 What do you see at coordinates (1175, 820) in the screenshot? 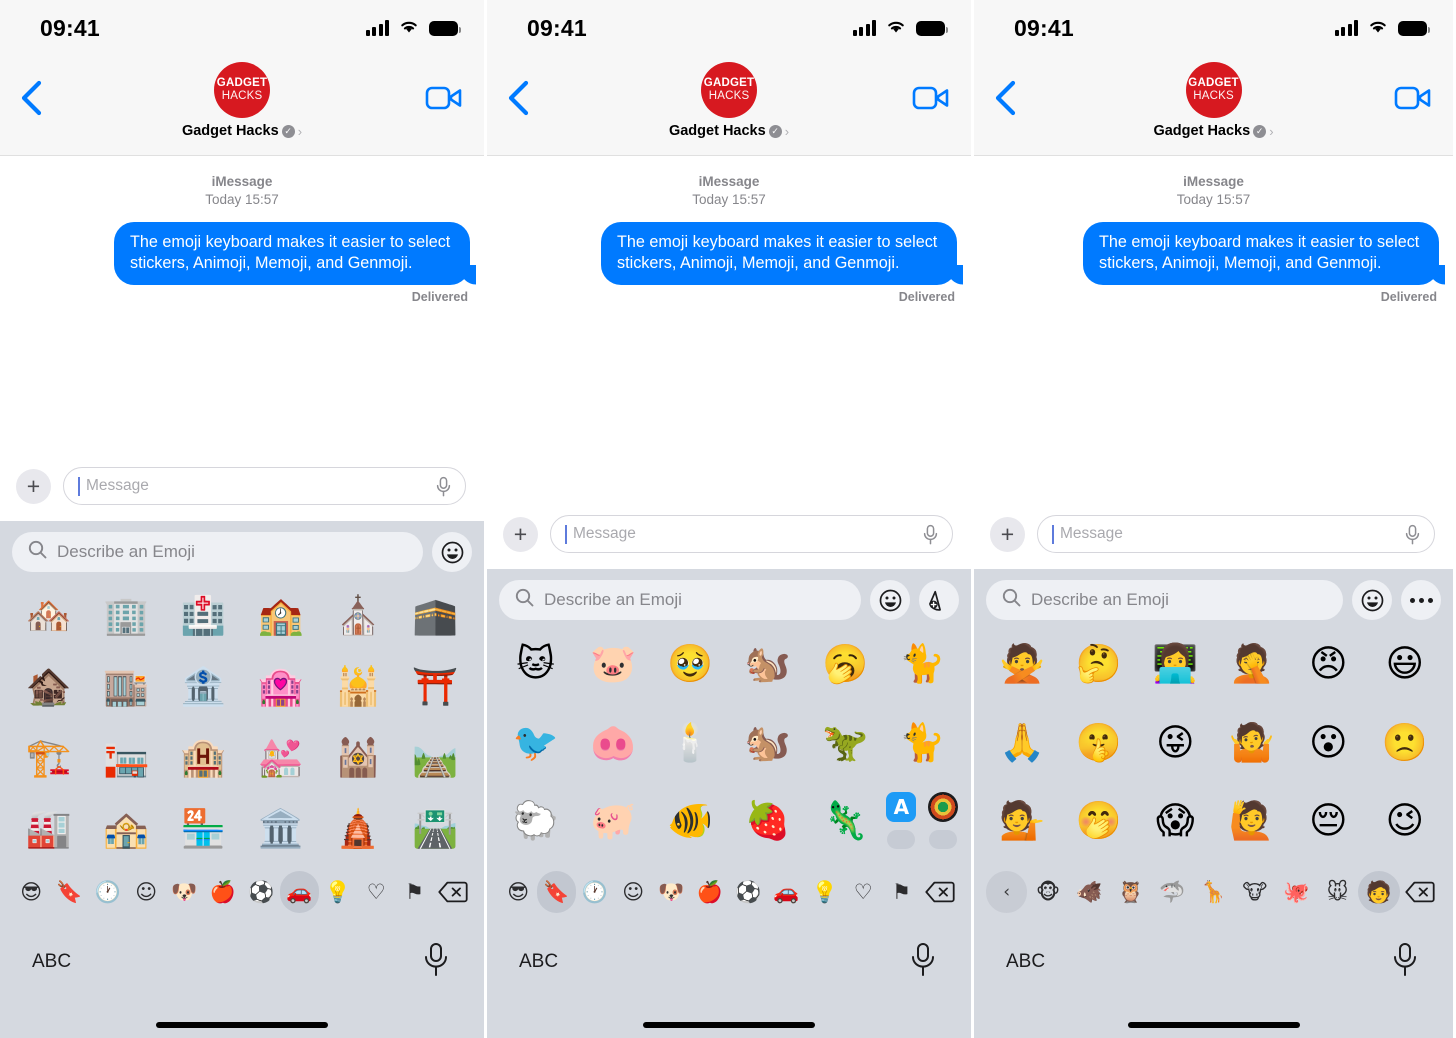
I see `emoji-cell: 😱` at bounding box center [1175, 820].